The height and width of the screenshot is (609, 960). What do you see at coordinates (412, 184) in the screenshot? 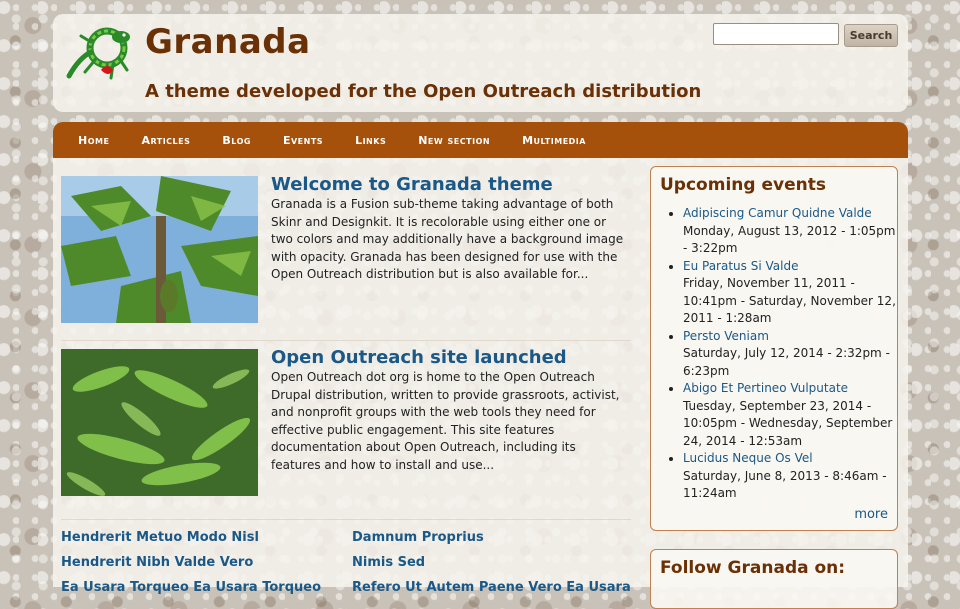
I see `teaser-title: Welcome to Granada theme` at bounding box center [412, 184].